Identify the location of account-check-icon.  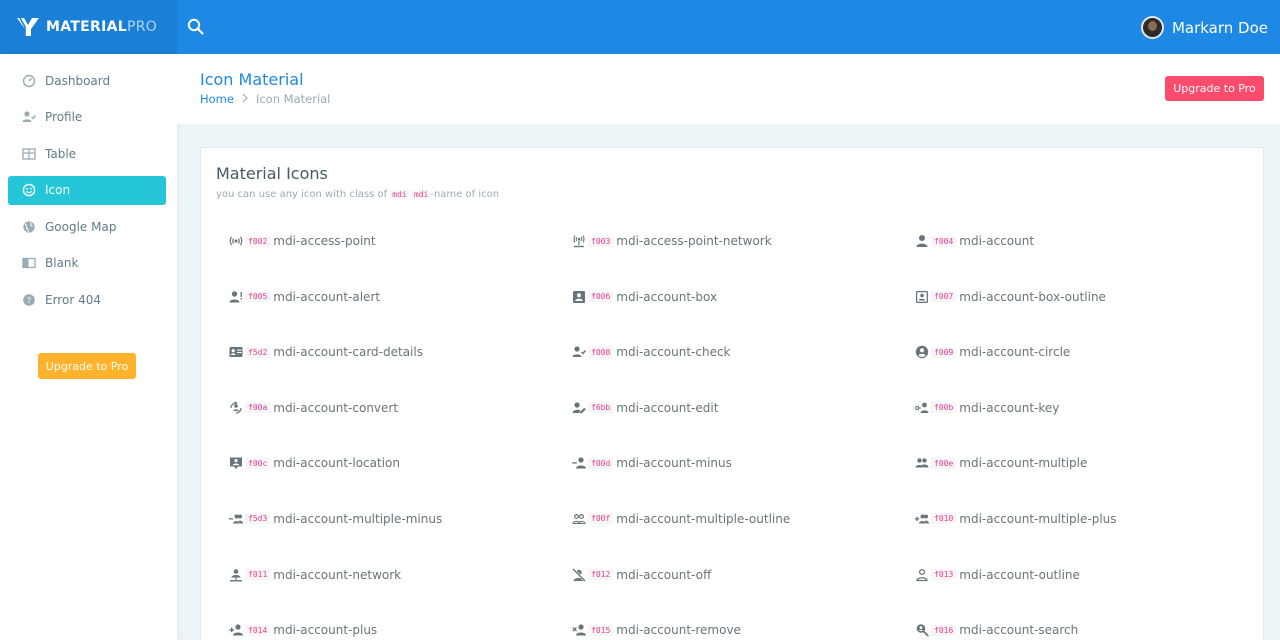
(29, 117).